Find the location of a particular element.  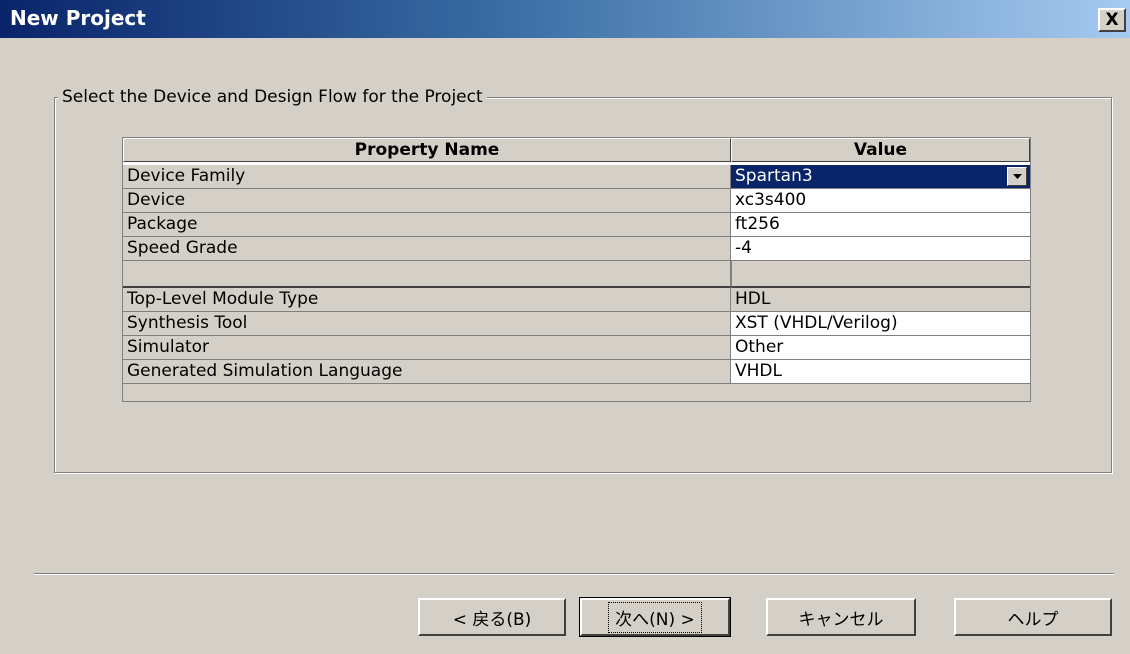

speed-grade-value: -4 is located at coordinates (880, 249).